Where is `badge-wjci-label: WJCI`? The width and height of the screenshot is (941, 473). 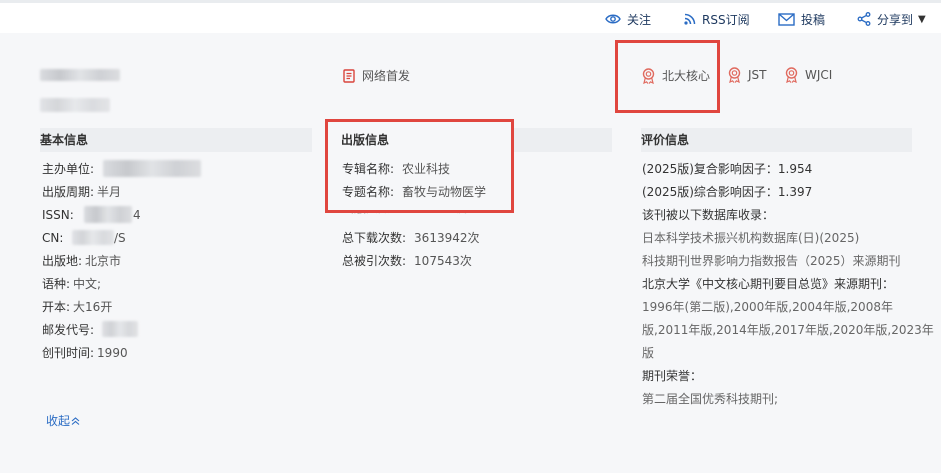 badge-wjci-label: WJCI is located at coordinates (819, 75).